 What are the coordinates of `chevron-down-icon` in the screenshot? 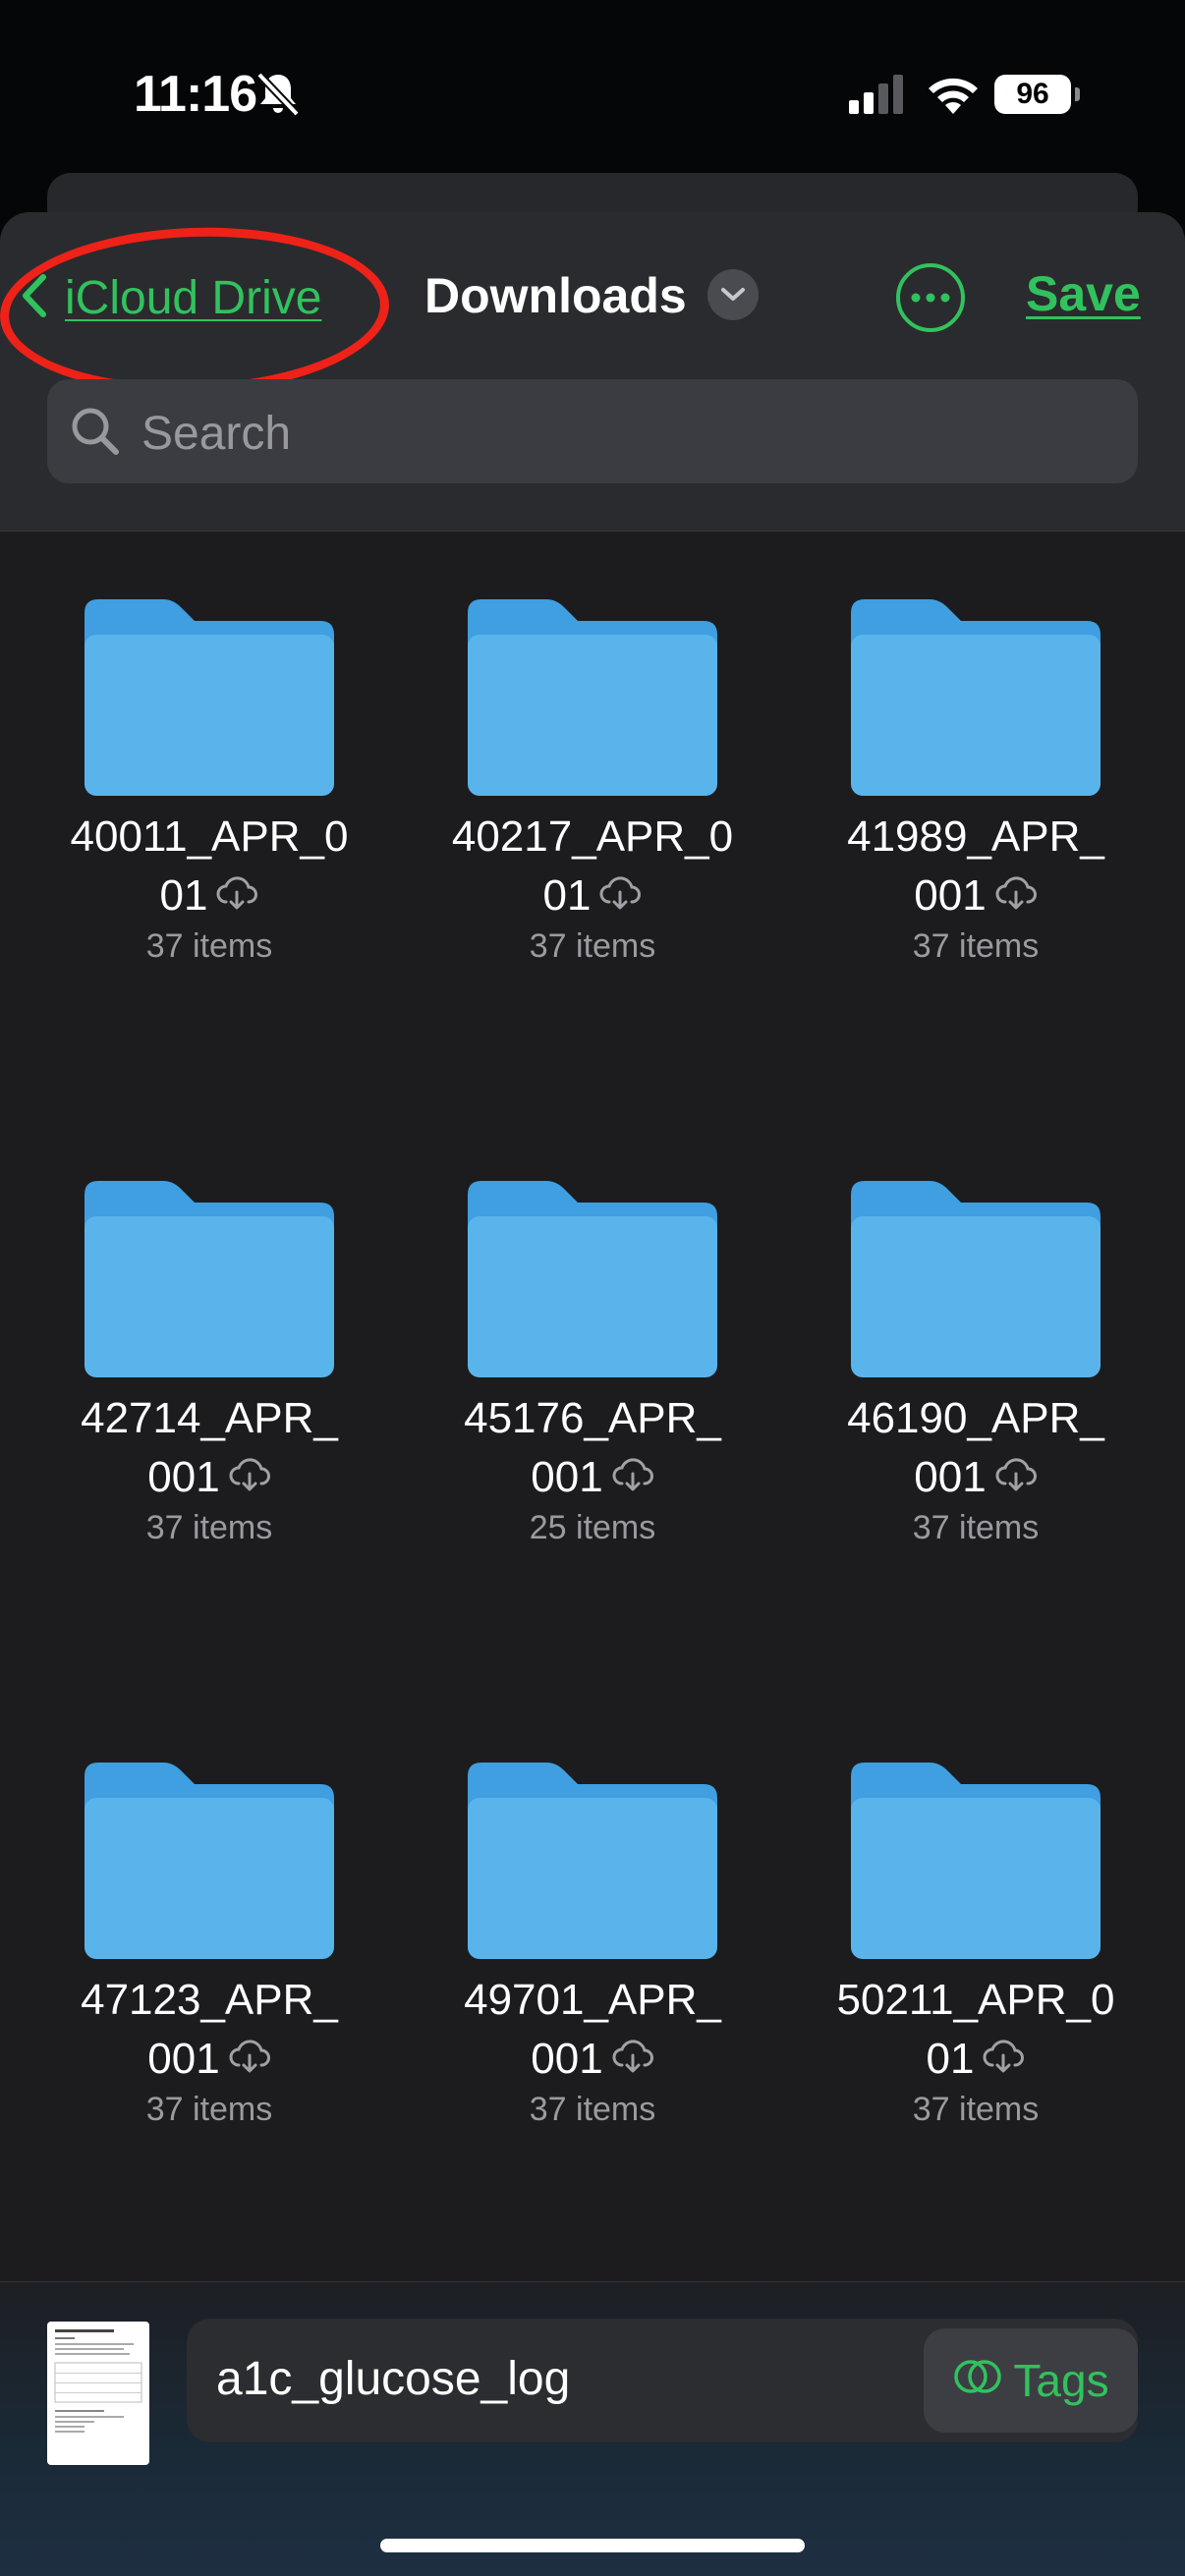 It's located at (733, 294).